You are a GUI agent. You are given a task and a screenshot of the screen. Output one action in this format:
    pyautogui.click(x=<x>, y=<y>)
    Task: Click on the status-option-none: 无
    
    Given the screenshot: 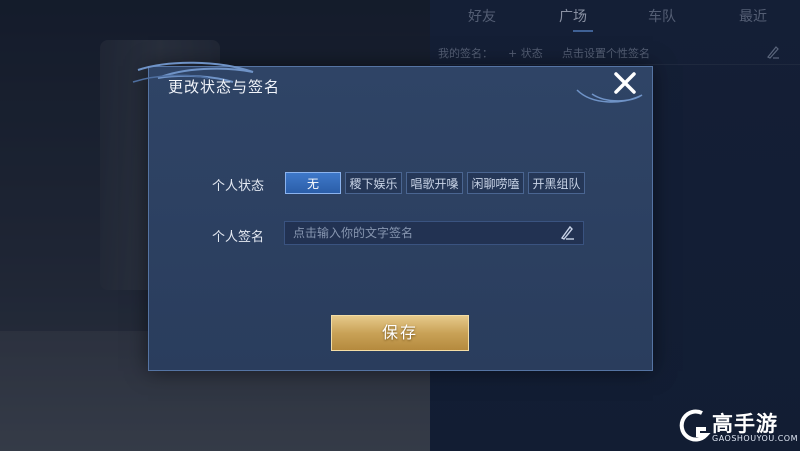 What is the action you would take?
    pyautogui.click(x=313, y=183)
    